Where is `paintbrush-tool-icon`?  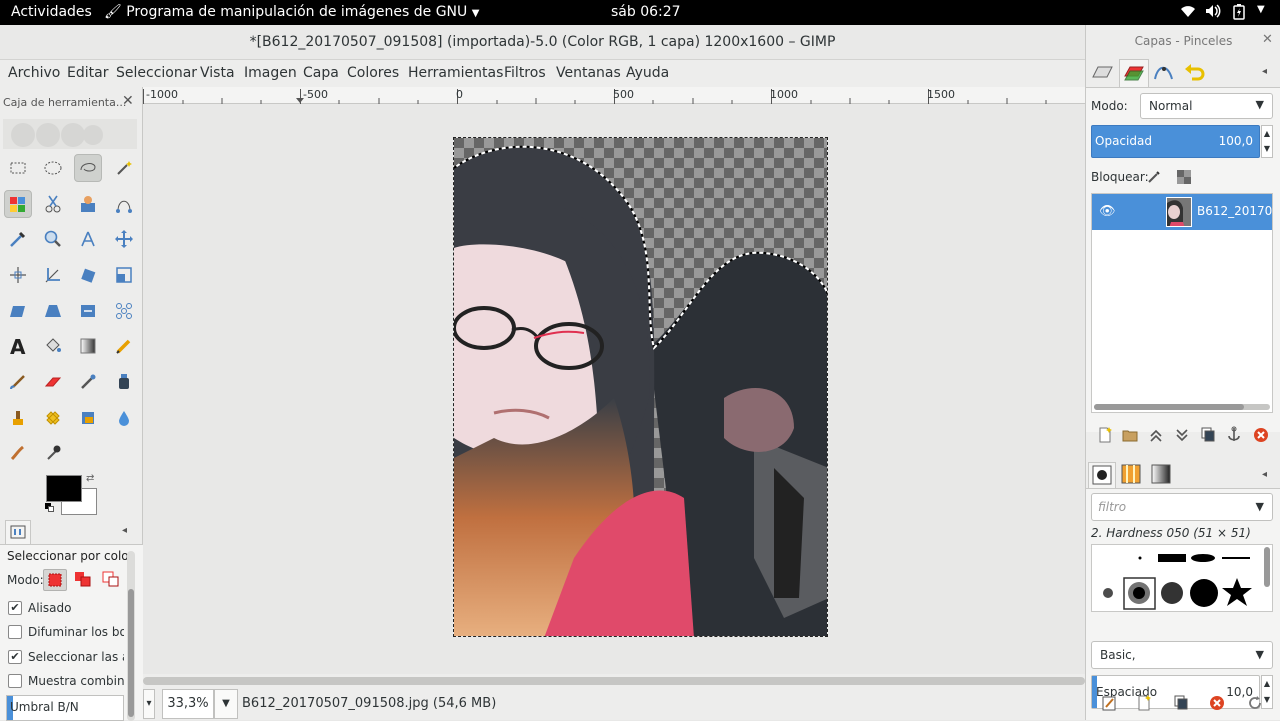
paintbrush-tool-icon is located at coordinates (18, 382).